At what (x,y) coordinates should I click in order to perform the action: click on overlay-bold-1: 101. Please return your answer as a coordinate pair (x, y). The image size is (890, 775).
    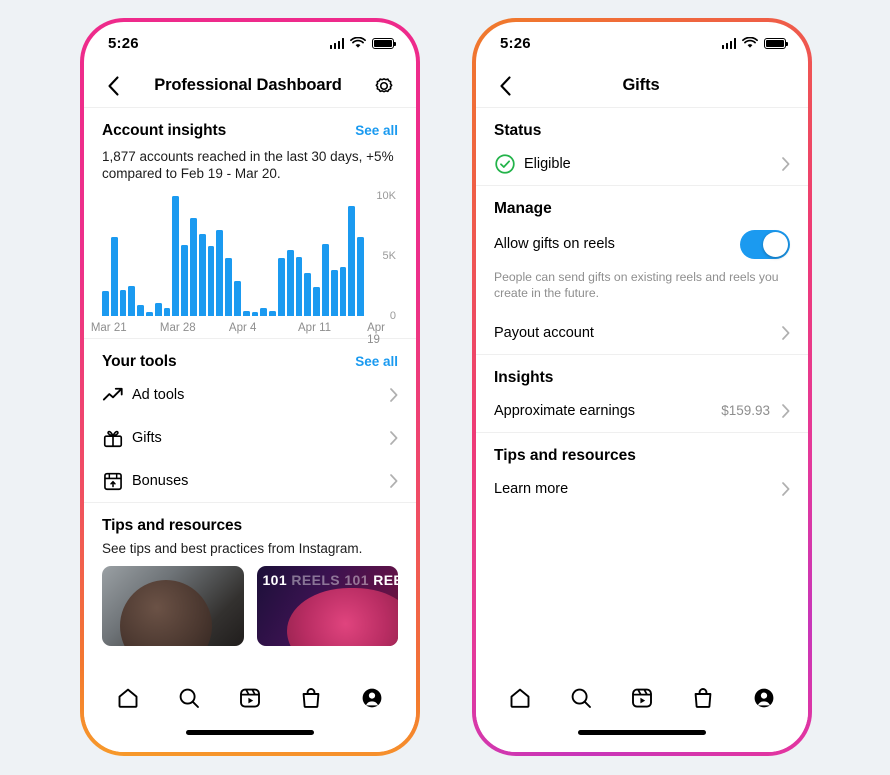
    Looking at the image, I should click on (275, 580).